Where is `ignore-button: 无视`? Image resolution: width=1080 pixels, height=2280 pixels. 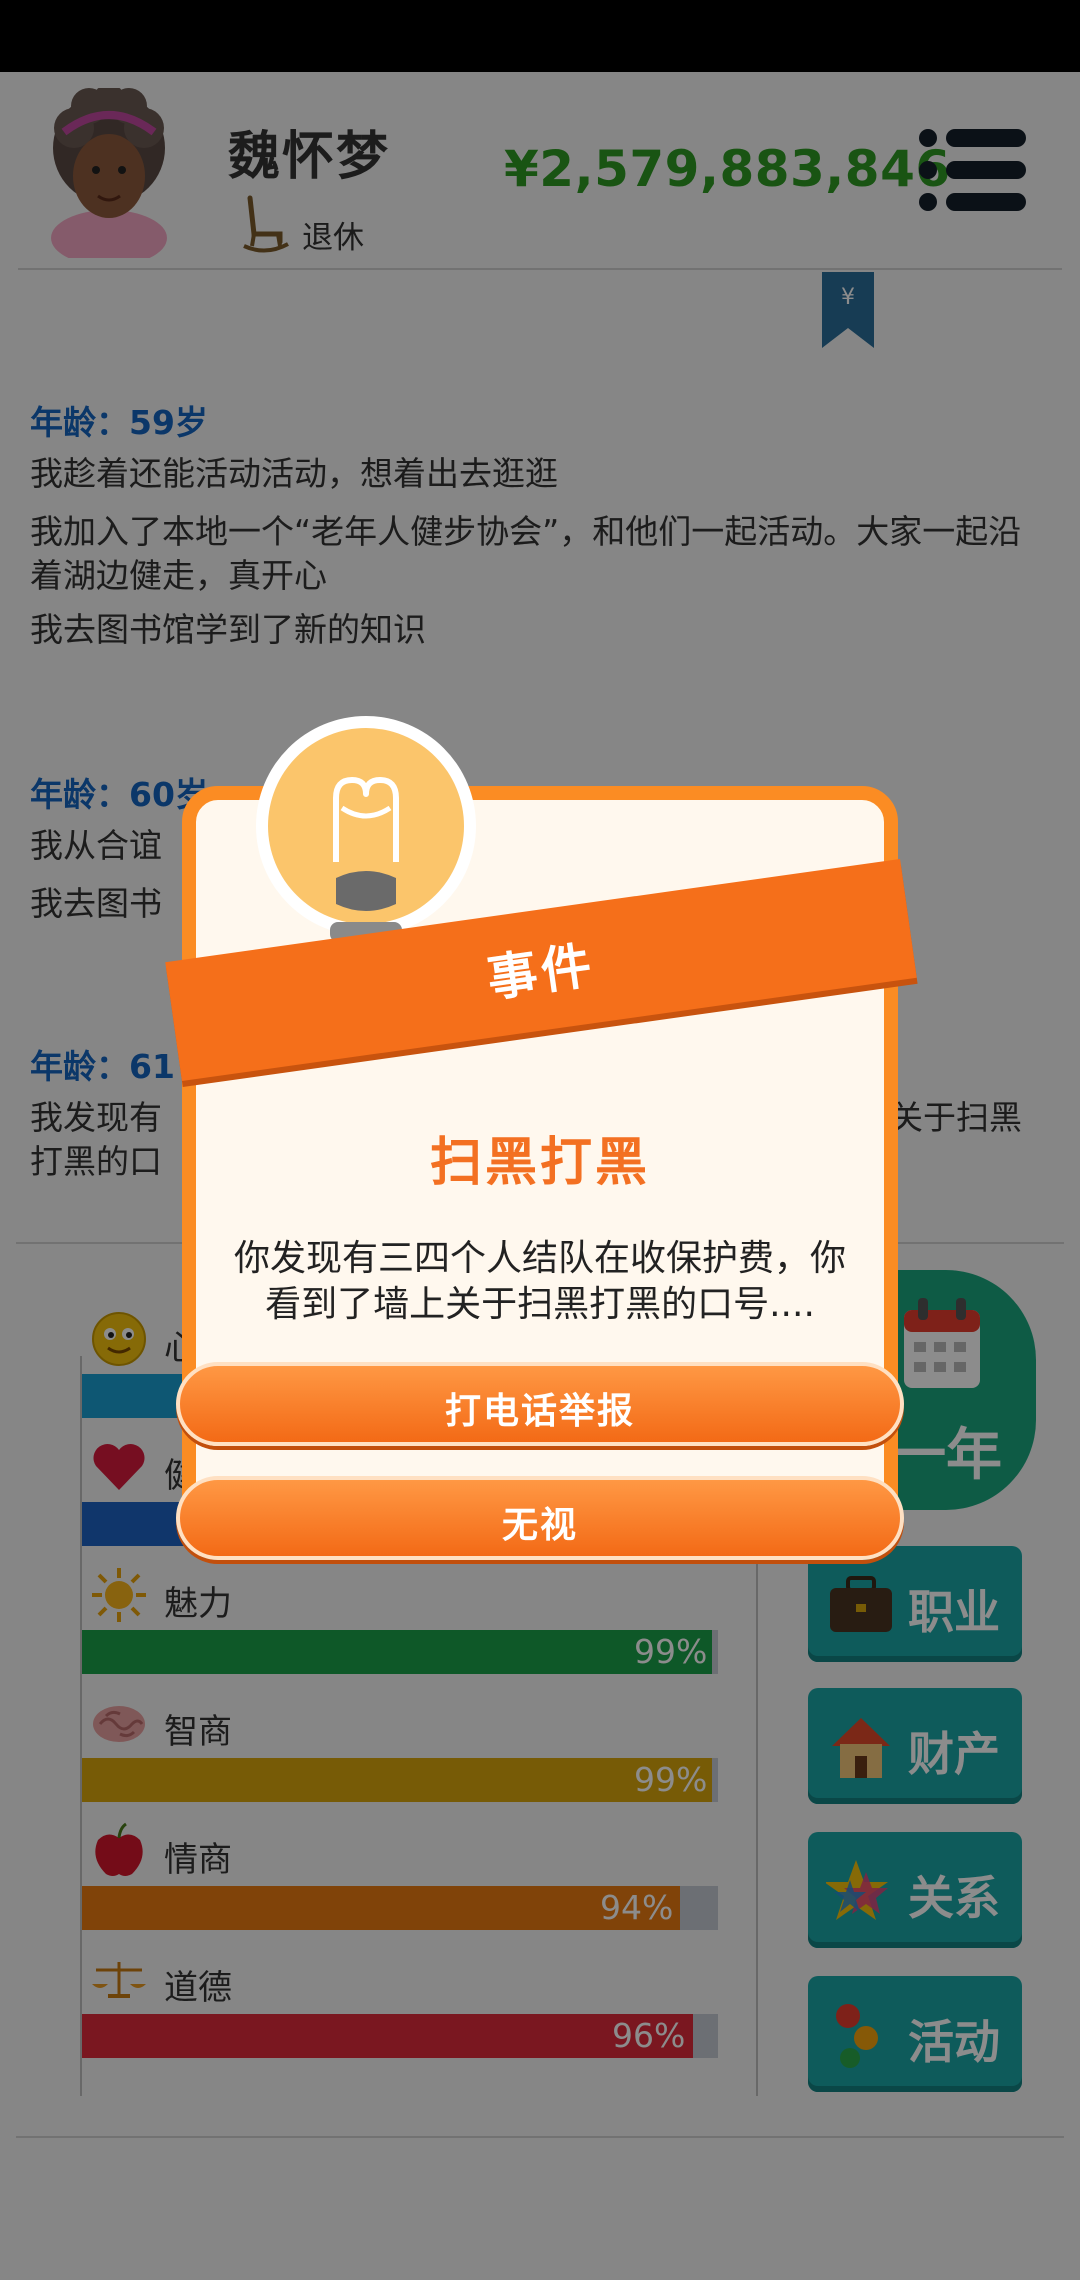 ignore-button: 无视 is located at coordinates (540, 1518).